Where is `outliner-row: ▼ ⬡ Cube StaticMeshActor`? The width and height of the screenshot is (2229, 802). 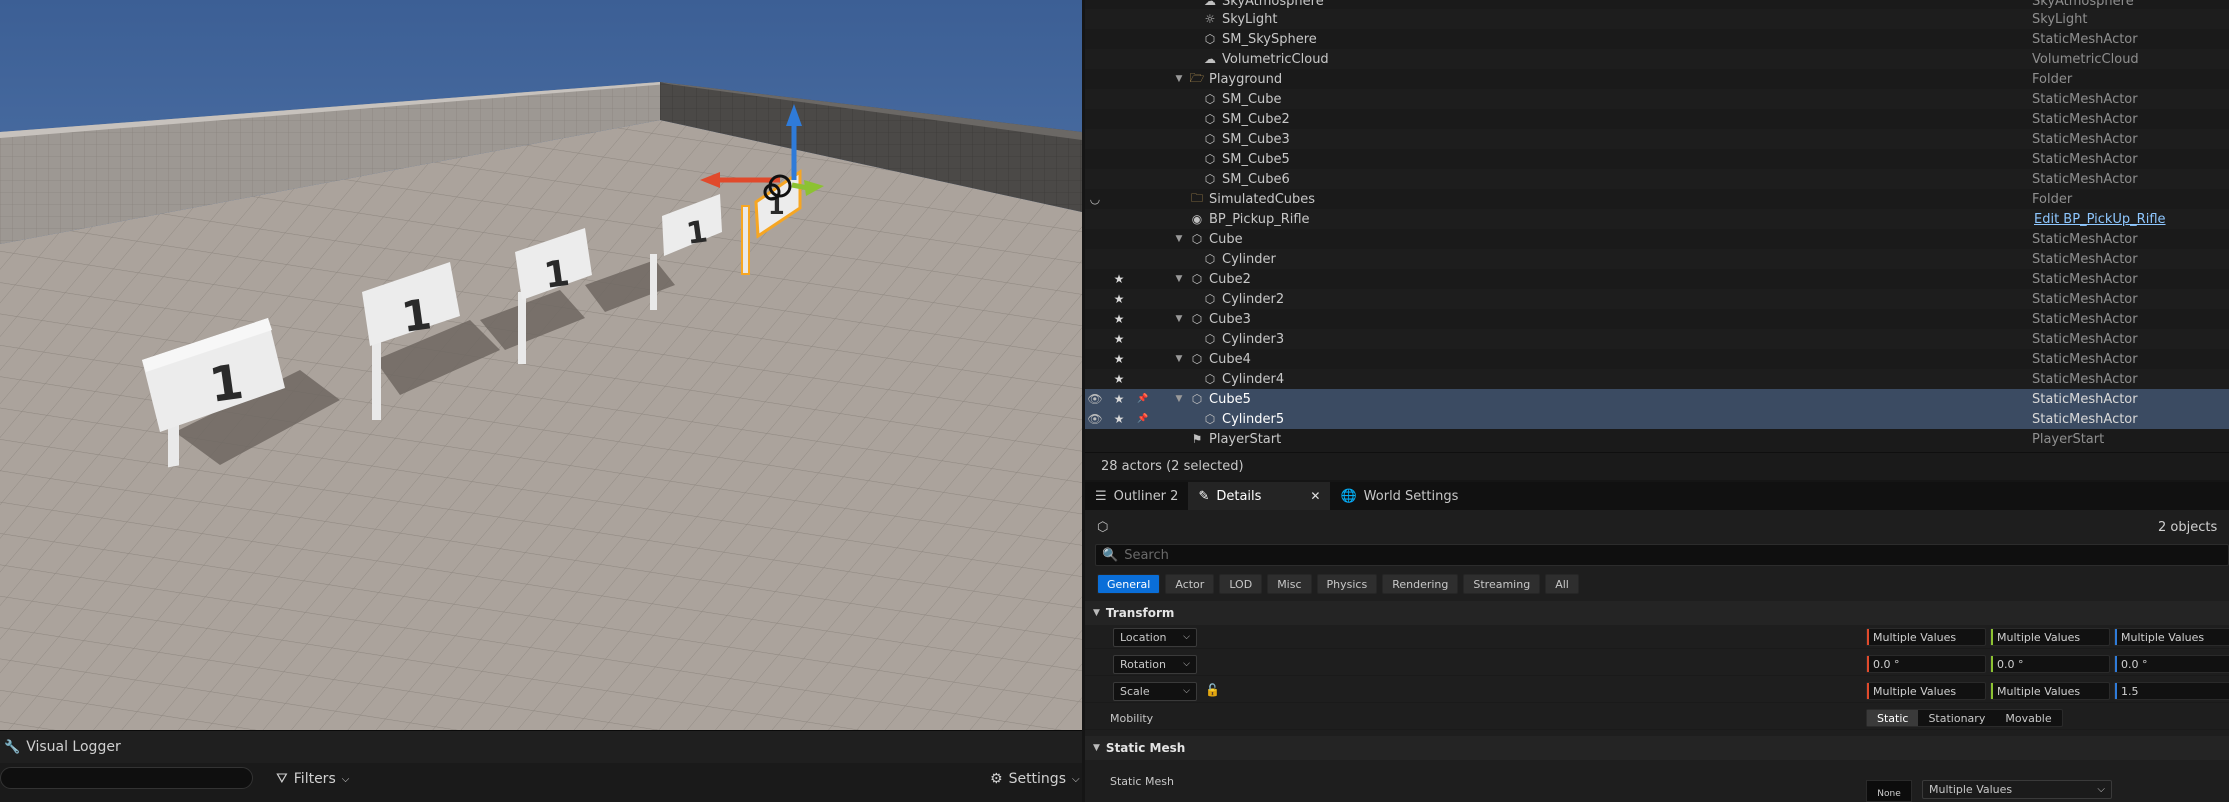 outliner-row: ▼ ⬡ Cube StaticMeshActor is located at coordinates (1657, 239).